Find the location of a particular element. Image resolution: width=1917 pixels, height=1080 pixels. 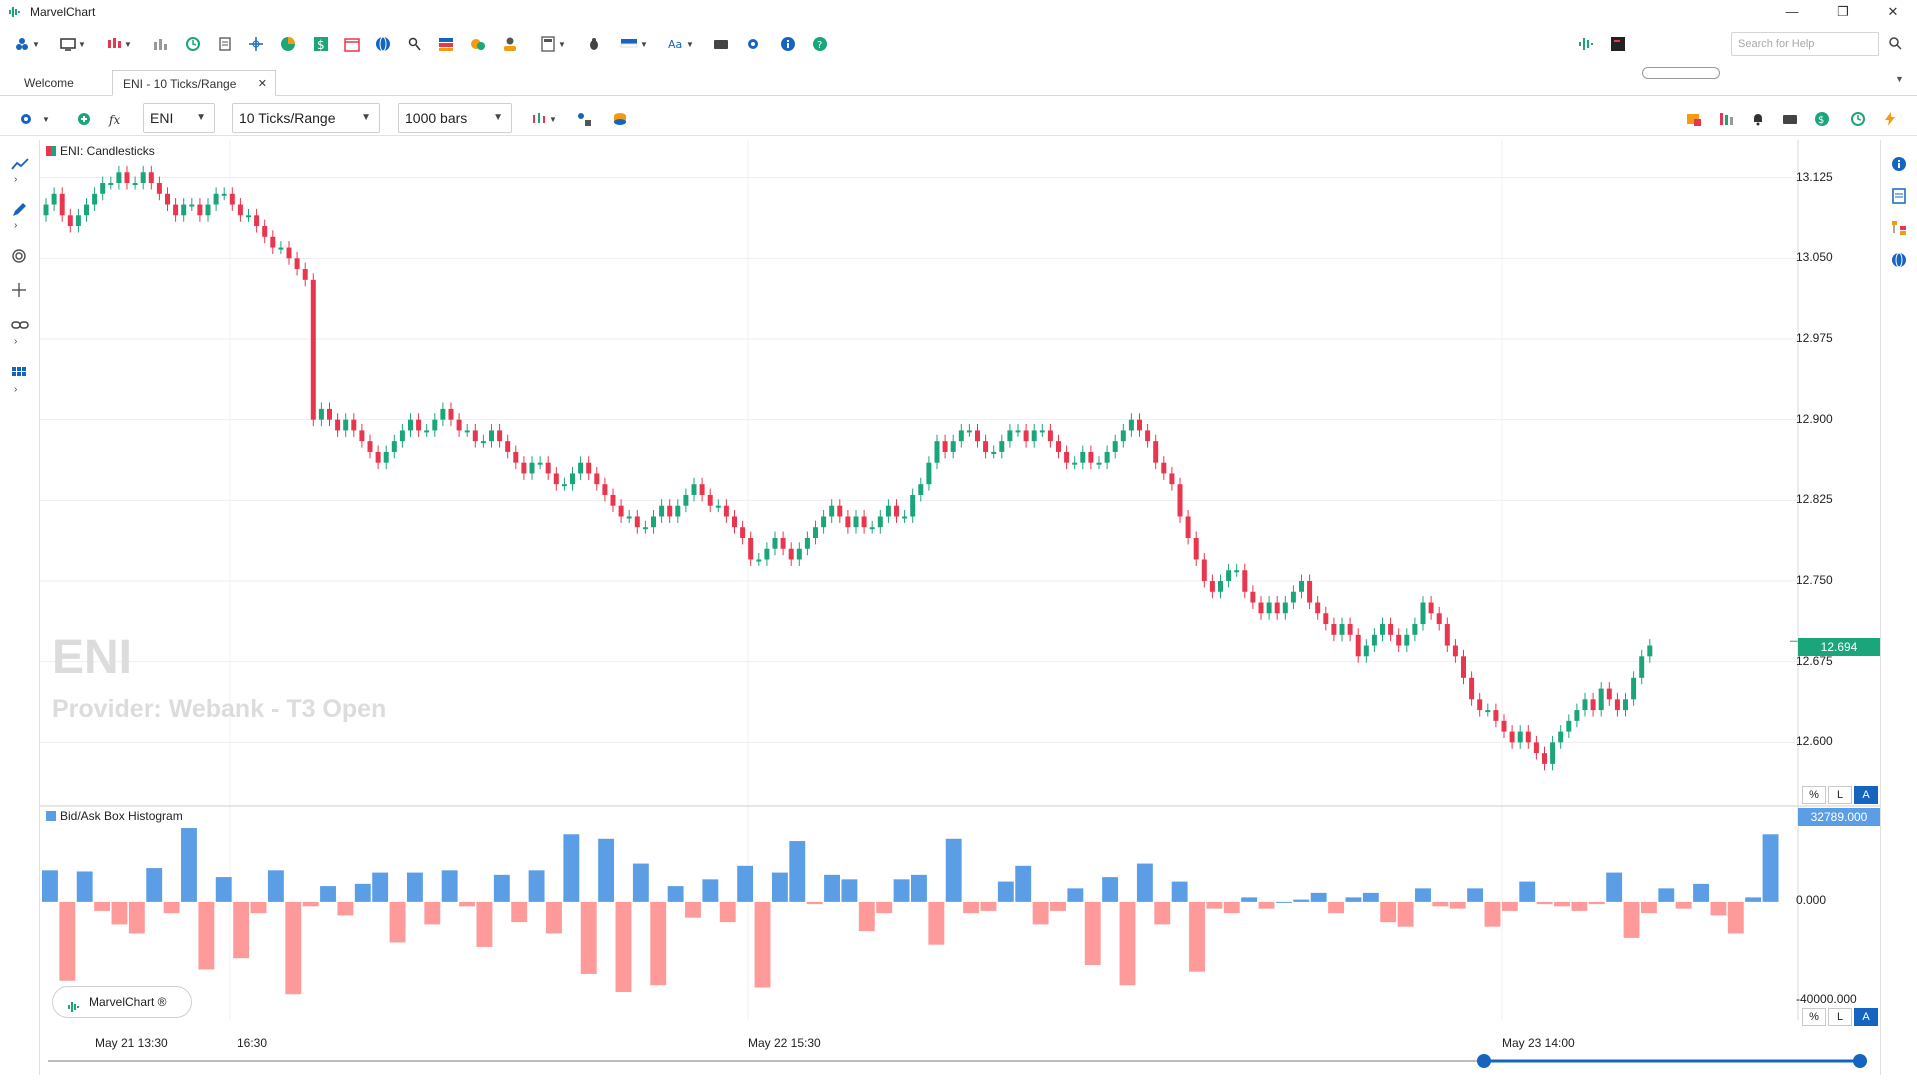

price-panel-title: ENI: Candlesticks is located at coordinates (100, 151).